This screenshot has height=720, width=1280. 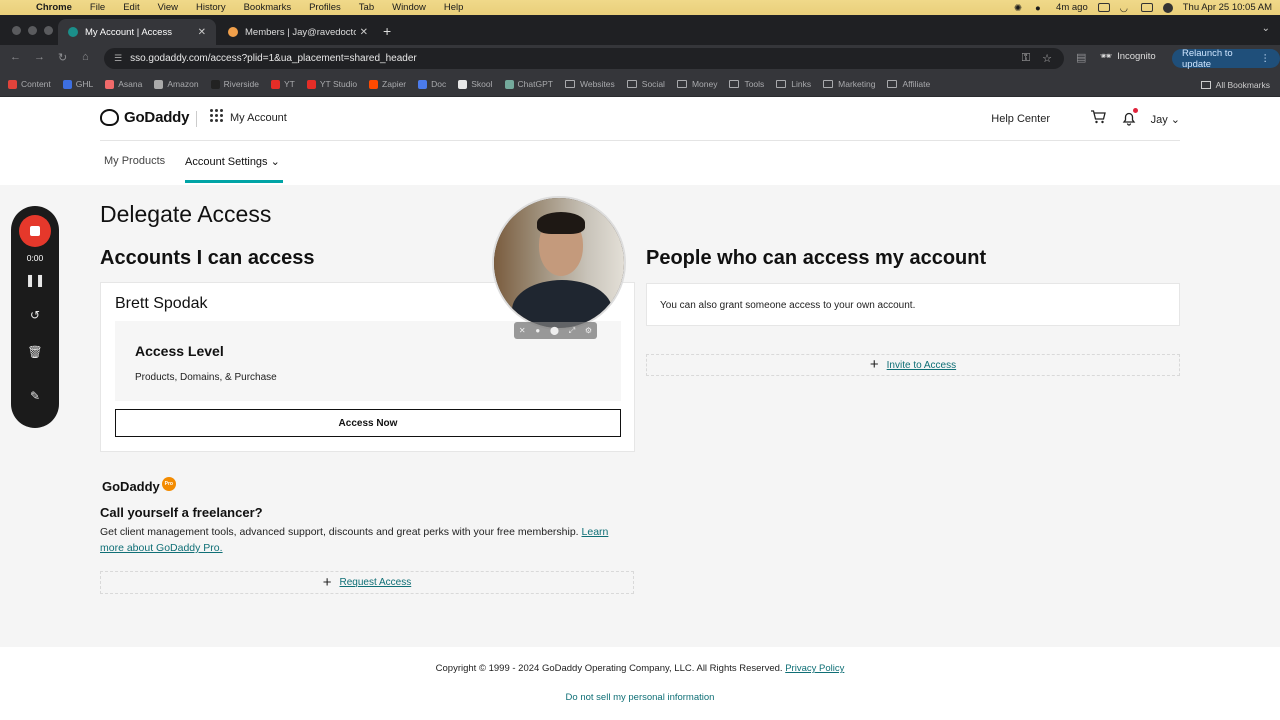 I want to click on access-level-title: Access Level, so click(x=179, y=351).